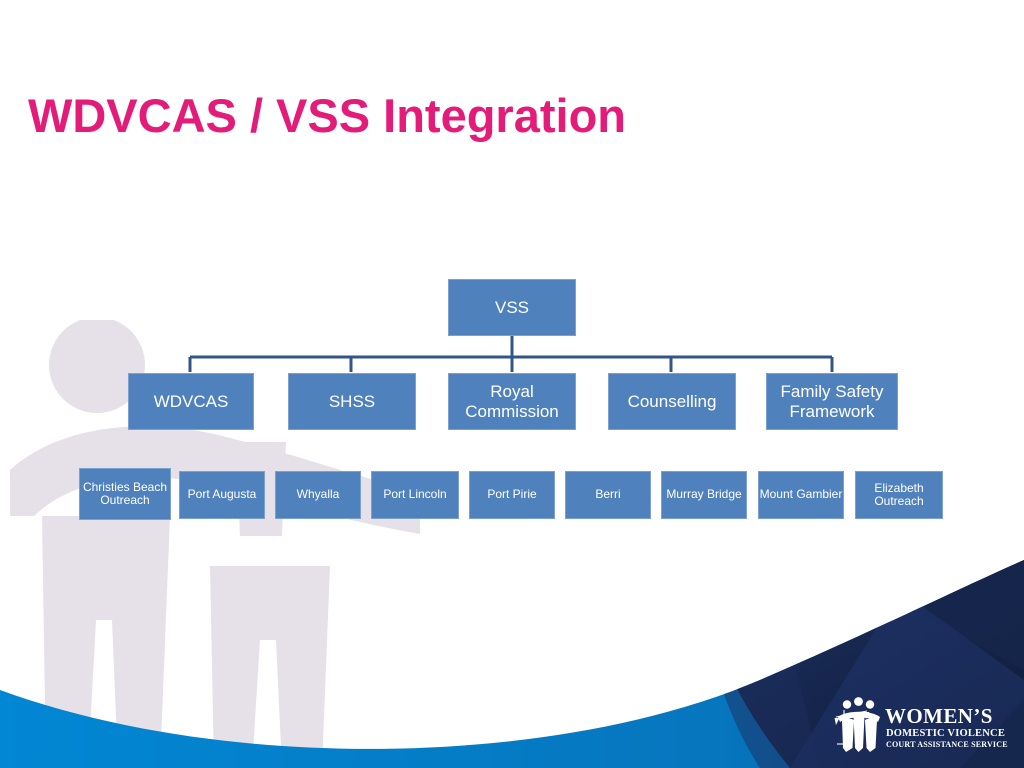 The image size is (1024, 768). I want to click on chart-node-label: Mount Gambier, so click(801, 494).